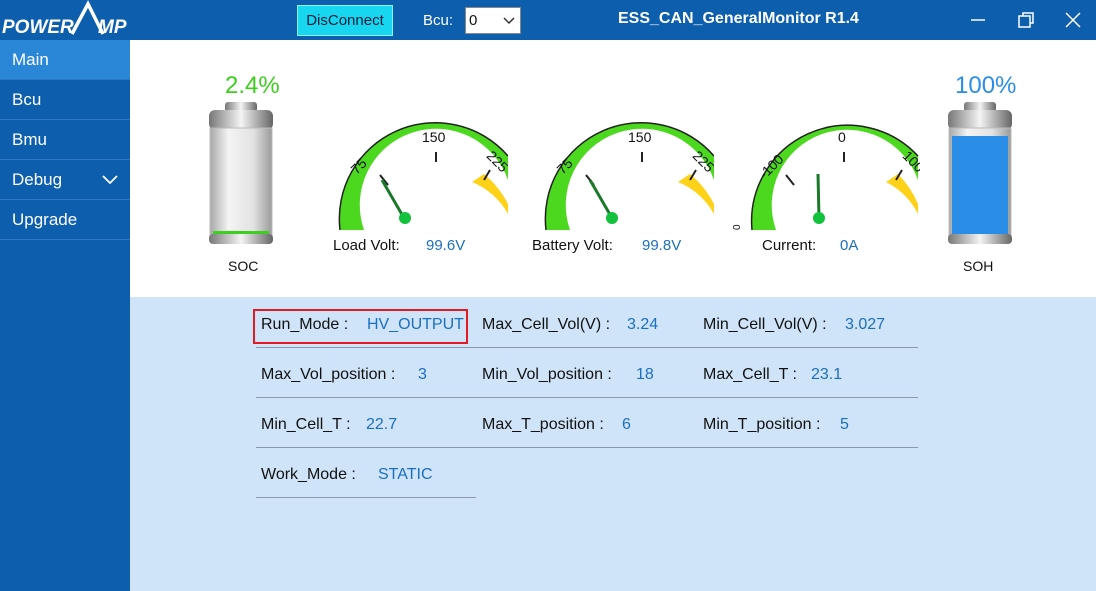 The width and height of the screenshot is (1096, 591). Describe the element at coordinates (986, 85) in the screenshot. I see `soh-percent: 100%` at that location.